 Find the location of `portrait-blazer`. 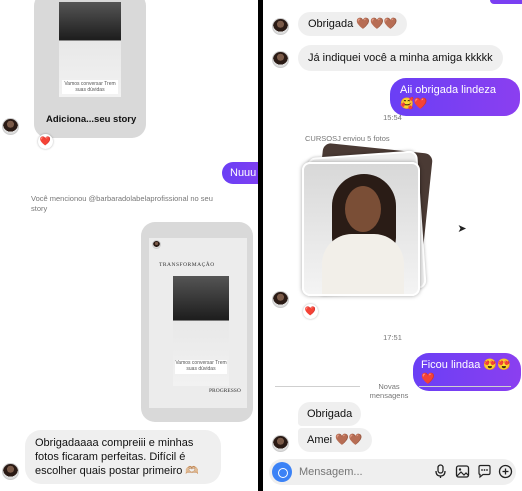

portrait-blazer is located at coordinates (363, 264).